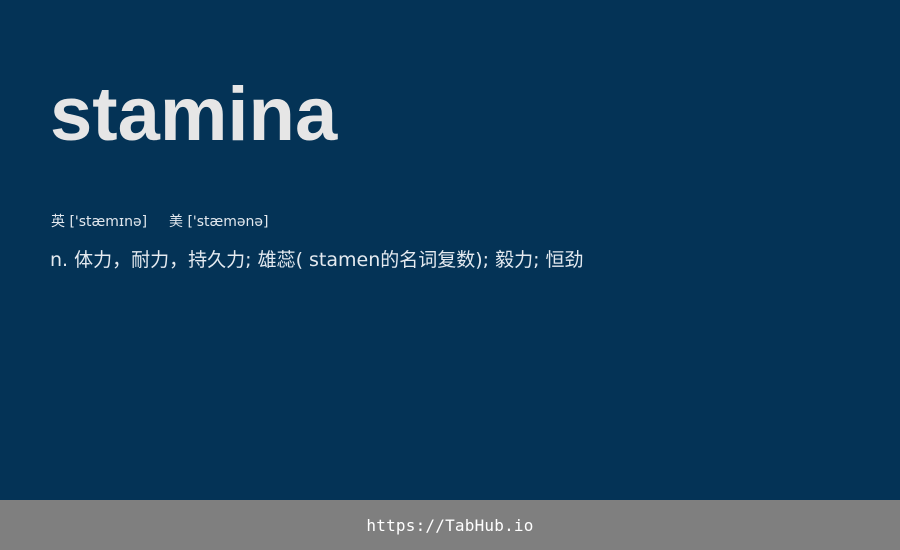 The width and height of the screenshot is (900, 550). I want to click on phonetic-us-label: 美, so click(176, 222).